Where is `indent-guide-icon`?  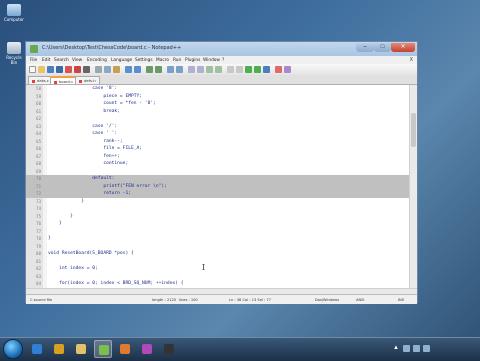 indent-guide-icon is located at coordinates (218, 69).